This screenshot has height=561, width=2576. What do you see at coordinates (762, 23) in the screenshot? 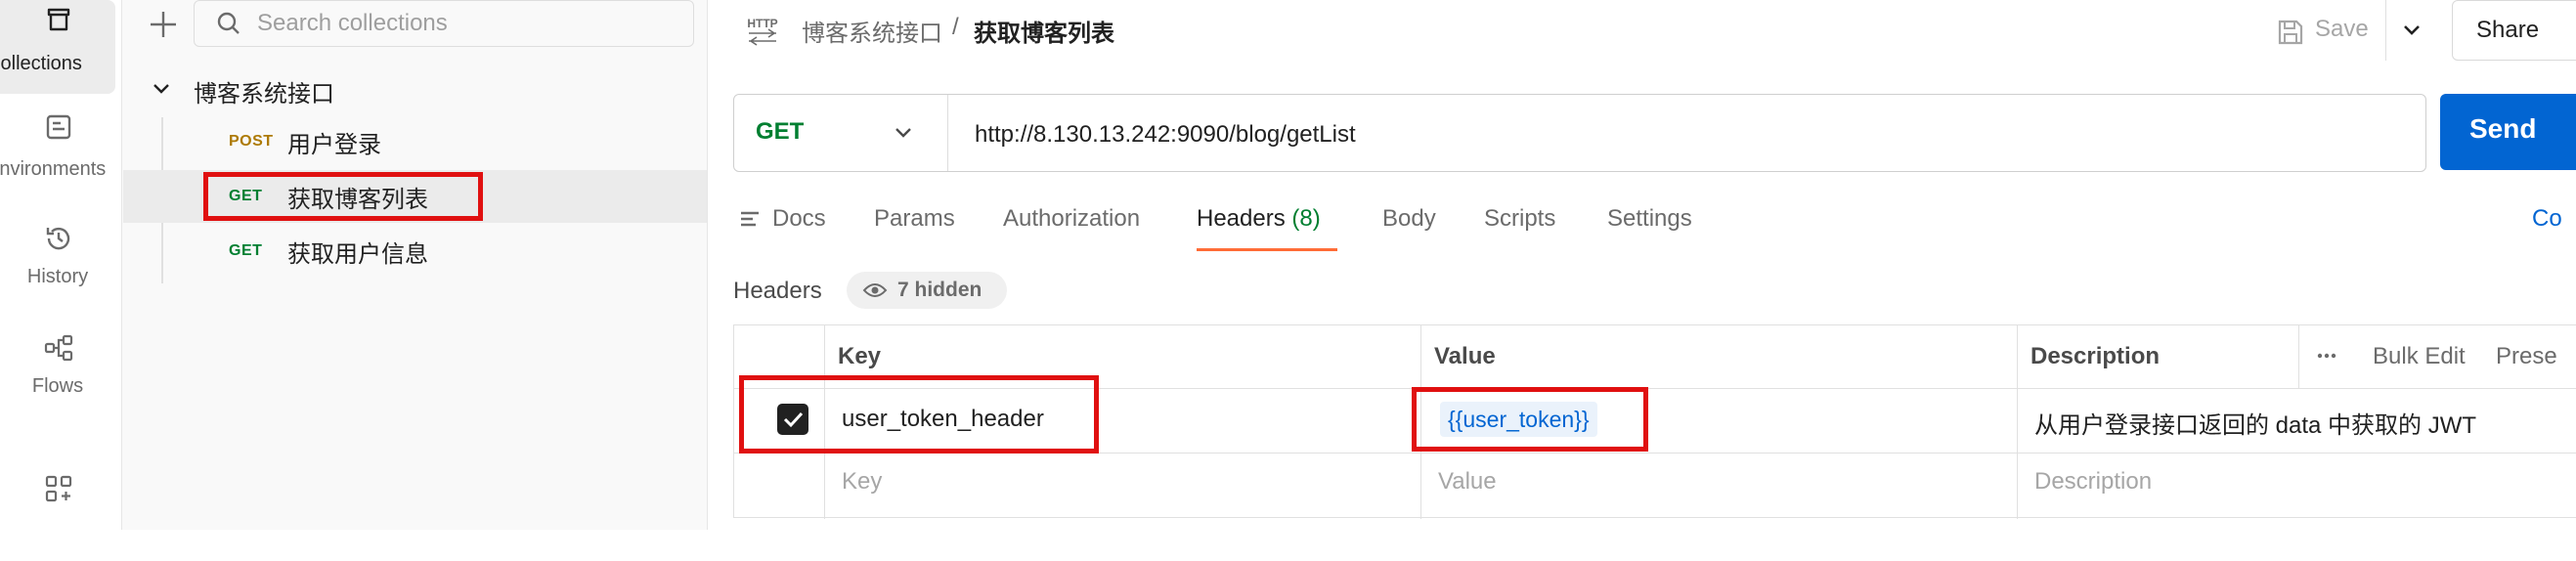
I see `svg-text: HTTP` at bounding box center [762, 23].